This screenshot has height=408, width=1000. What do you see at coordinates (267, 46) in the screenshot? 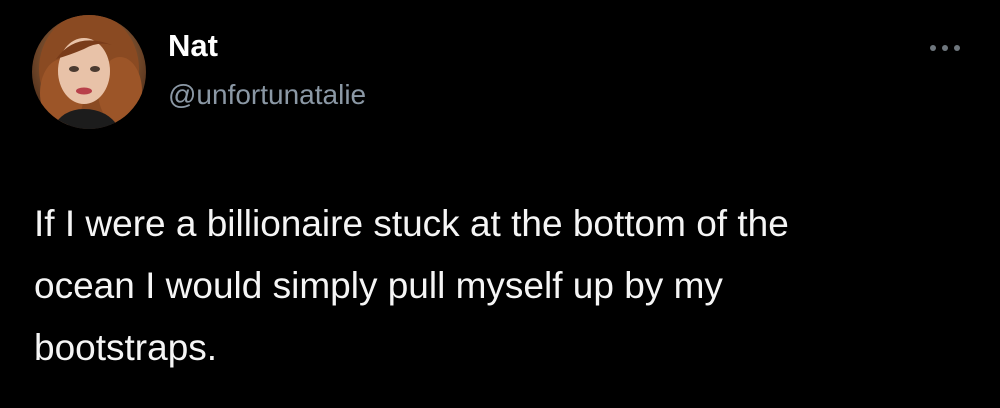
I see `display-name: Nat` at bounding box center [267, 46].